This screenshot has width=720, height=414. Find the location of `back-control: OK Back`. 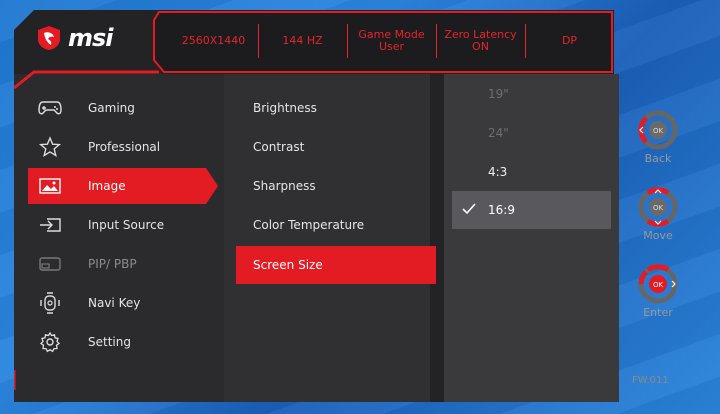

back-control: OK Back is located at coordinates (658, 137).